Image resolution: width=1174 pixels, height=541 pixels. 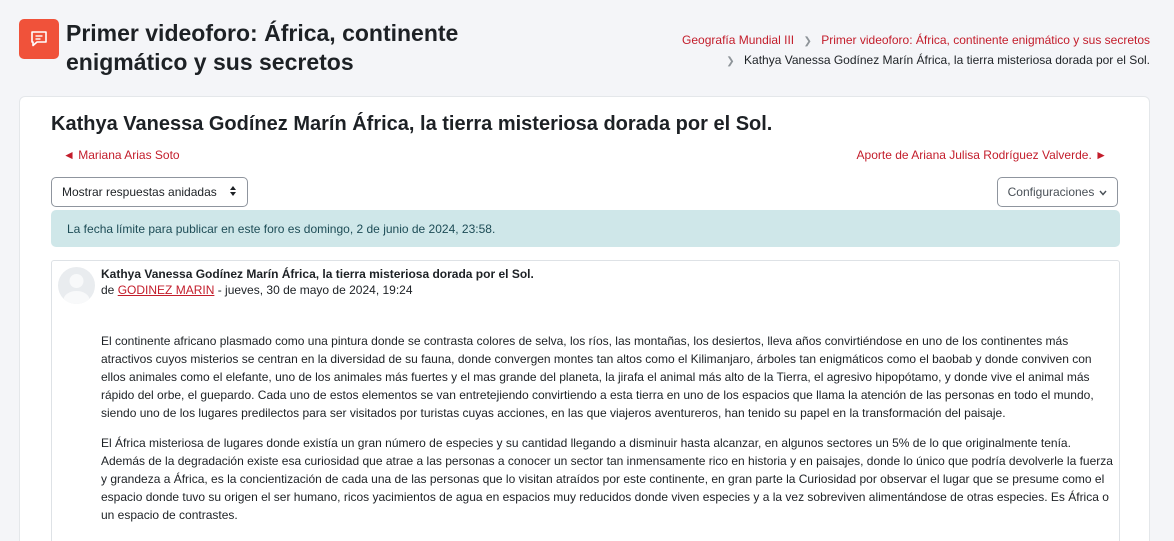 What do you see at coordinates (39, 39) in the screenshot?
I see `forum-icon` at bounding box center [39, 39].